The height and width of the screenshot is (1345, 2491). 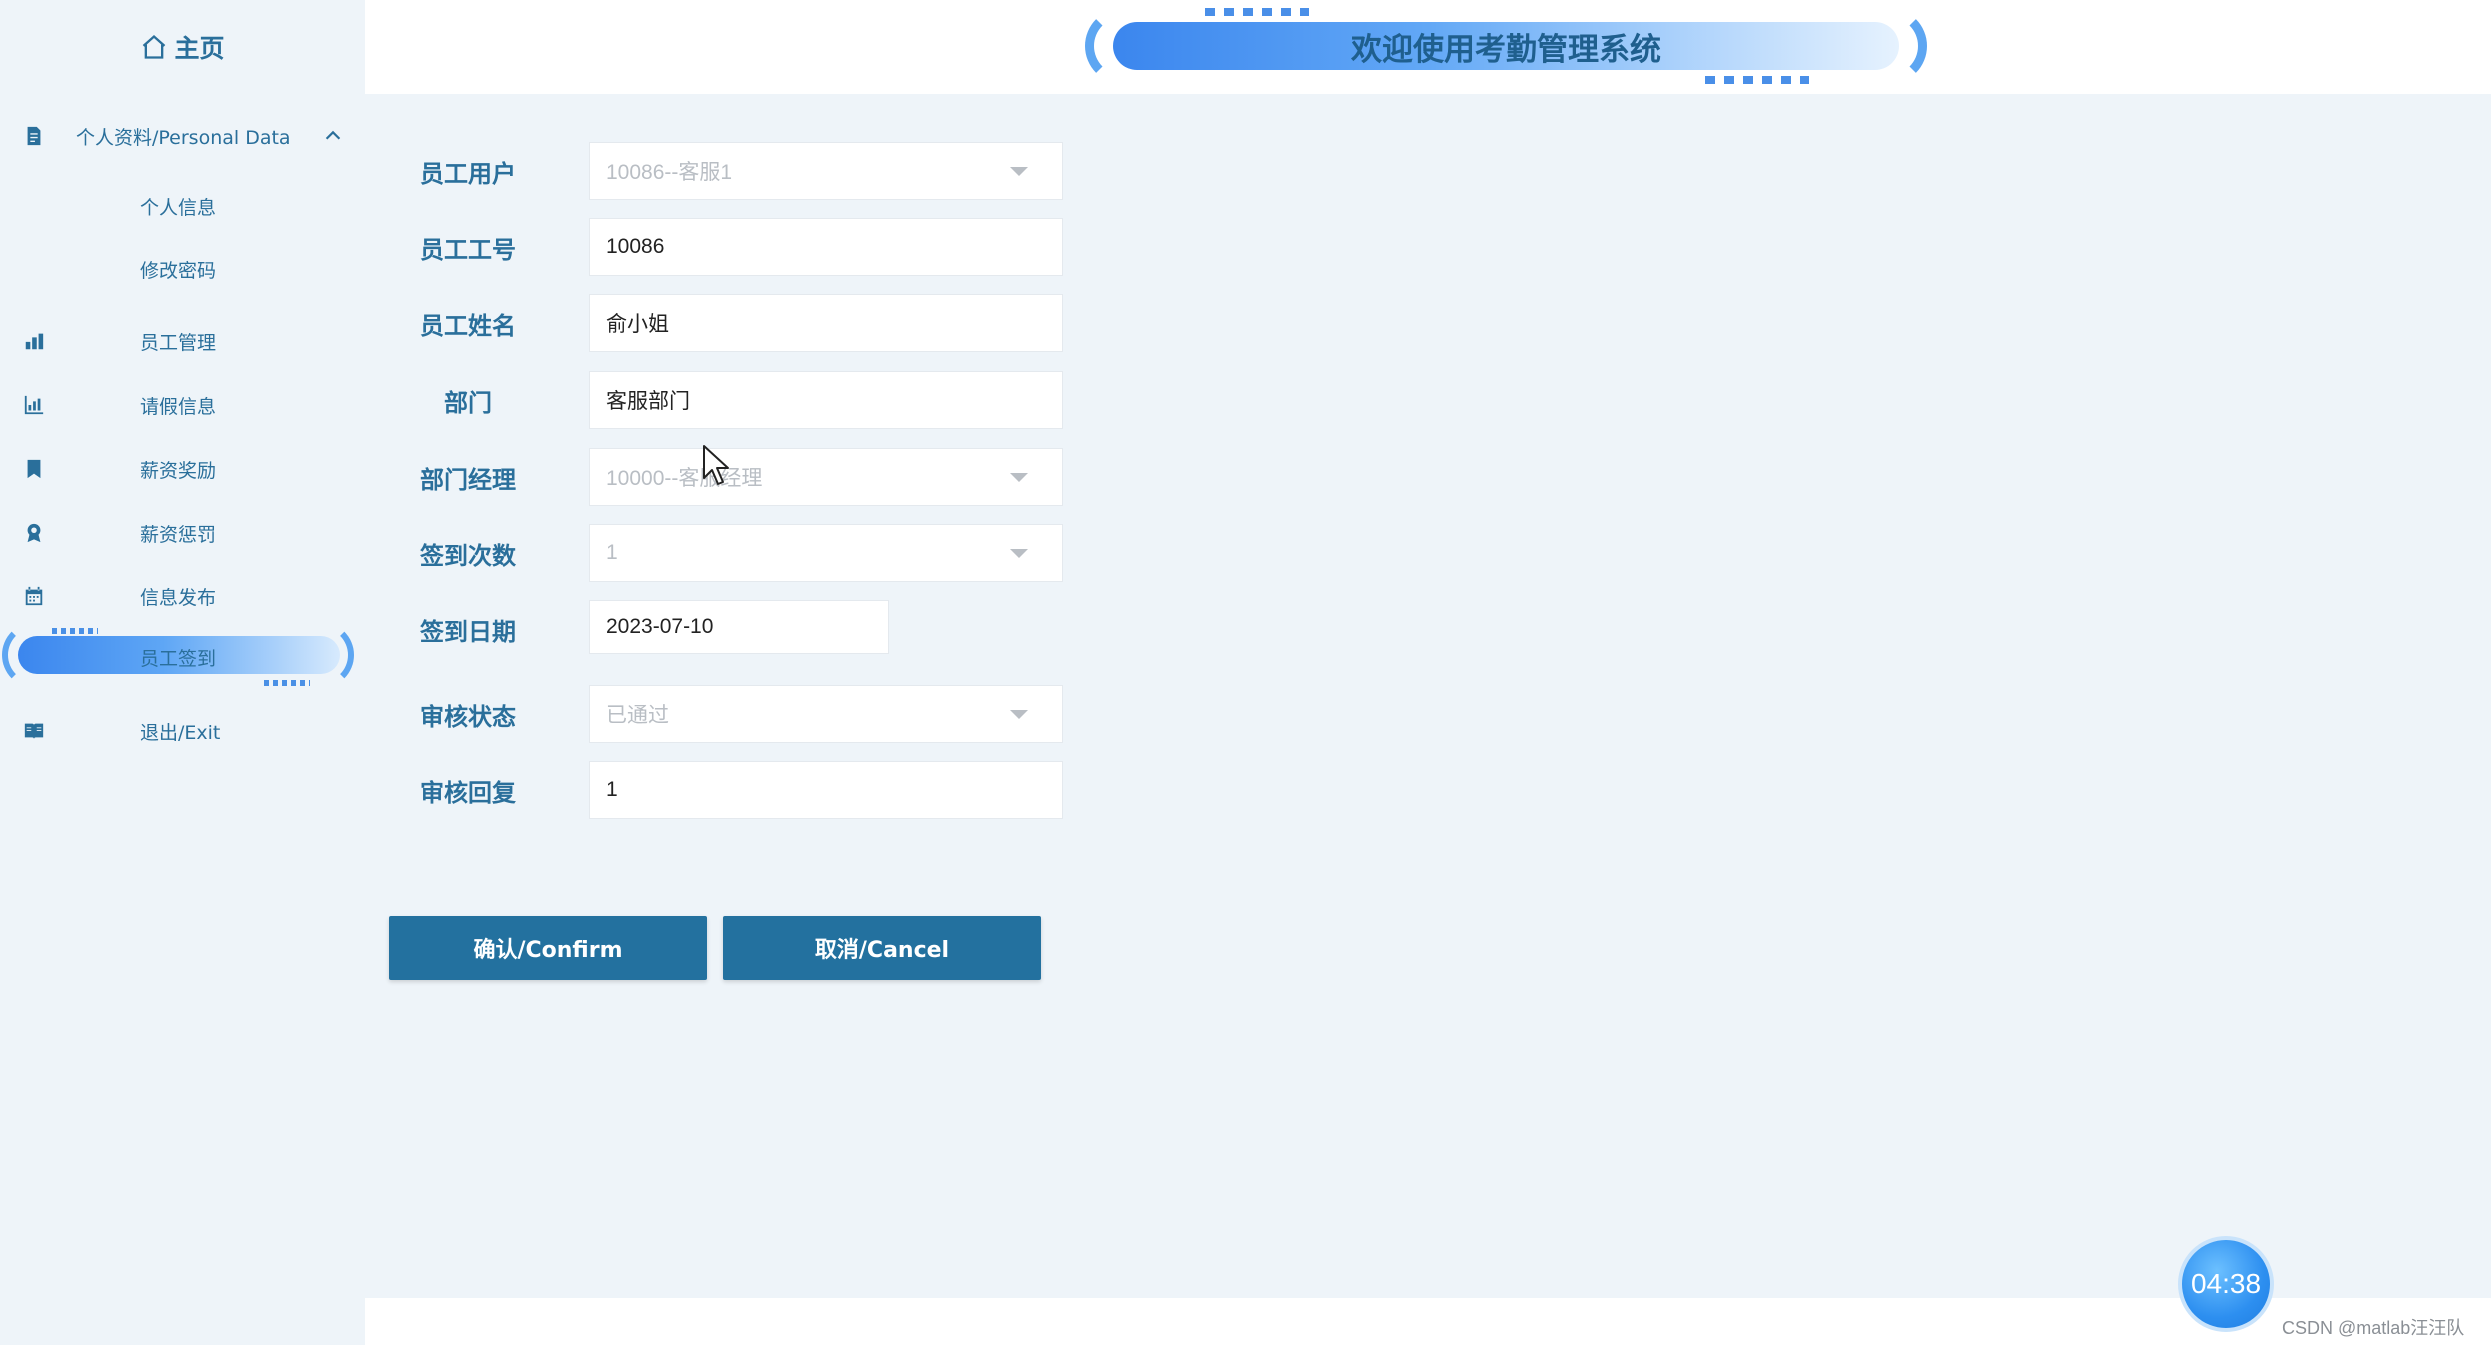 I want to click on bar-chart-icon, so click(x=34, y=405).